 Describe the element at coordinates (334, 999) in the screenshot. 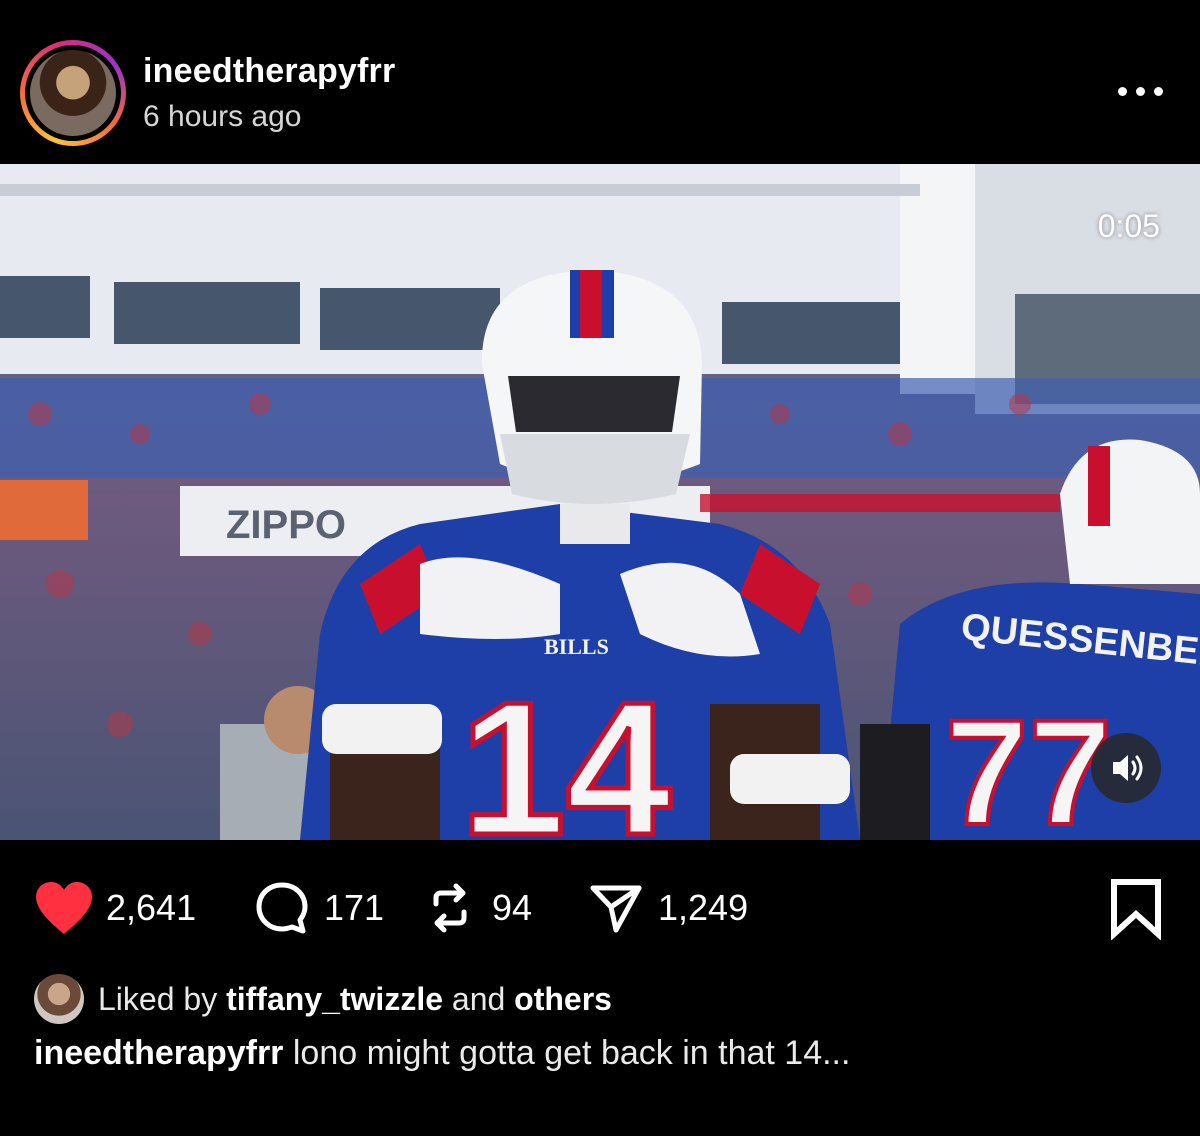

I see `liked-by-user: tiffany_twizzle` at that location.